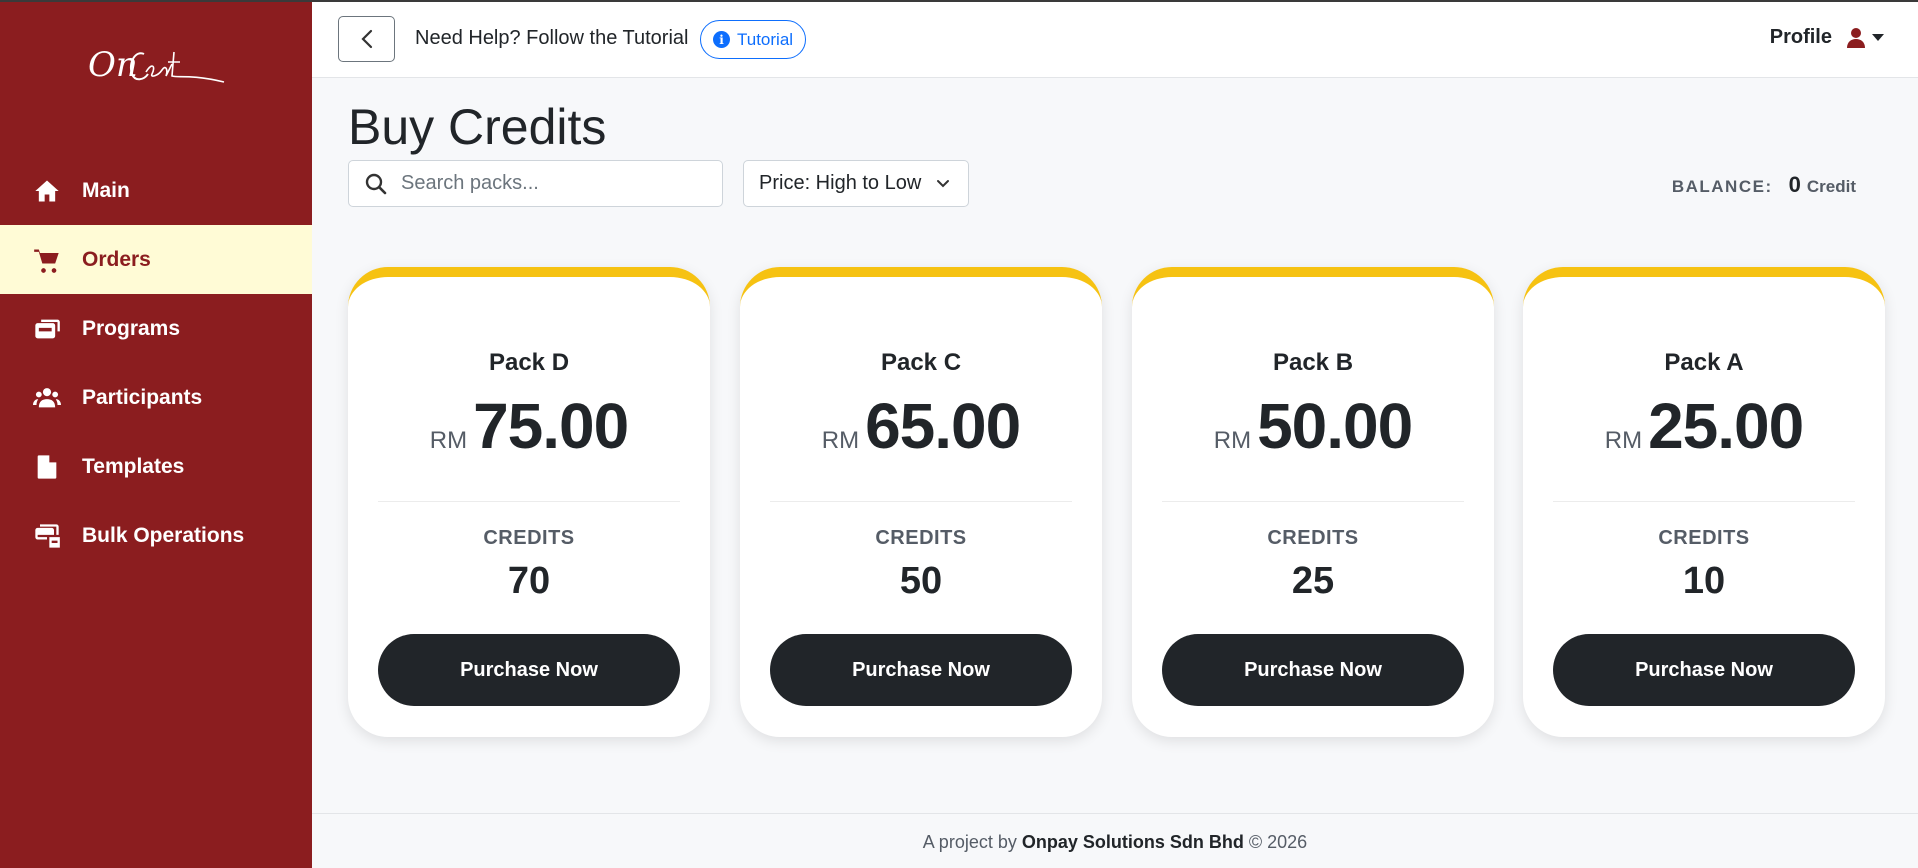  Describe the element at coordinates (116, 259) in the screenshot. I see `sidebar-item-label: Orders` at that location.